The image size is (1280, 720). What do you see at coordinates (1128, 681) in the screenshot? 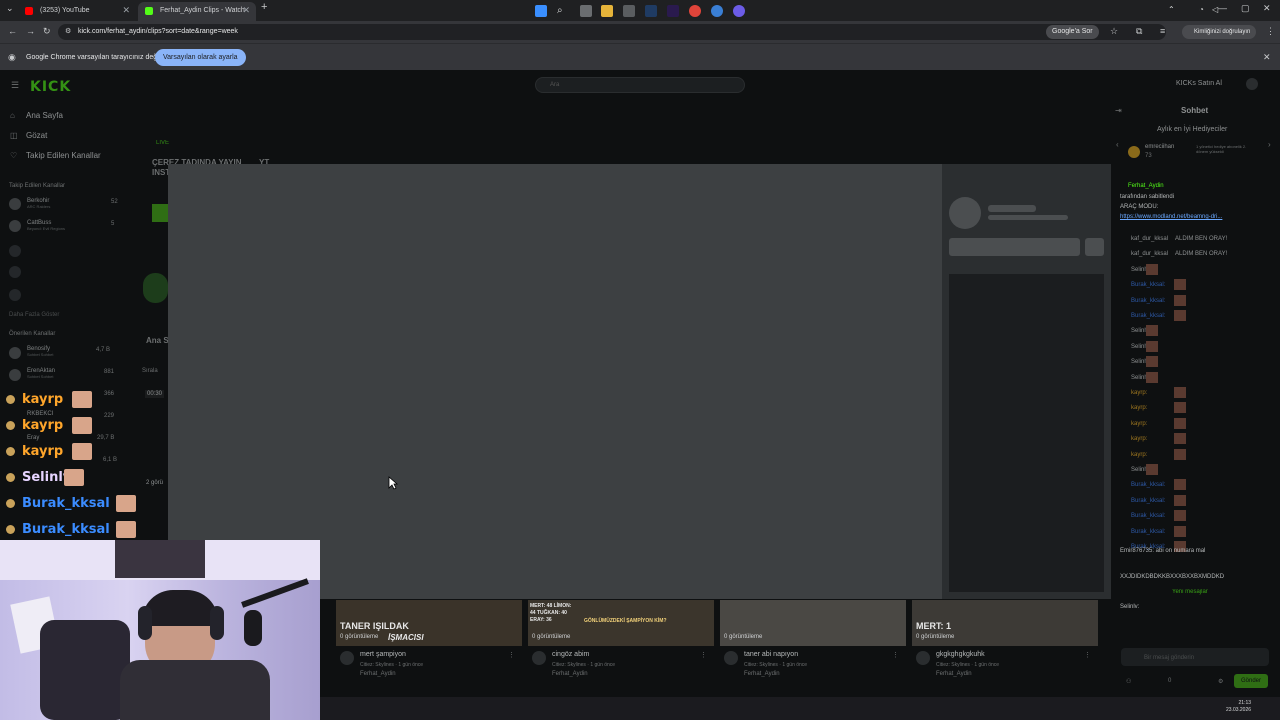
I see `users-icon: ⚇` at bounding box center [1128, 681].